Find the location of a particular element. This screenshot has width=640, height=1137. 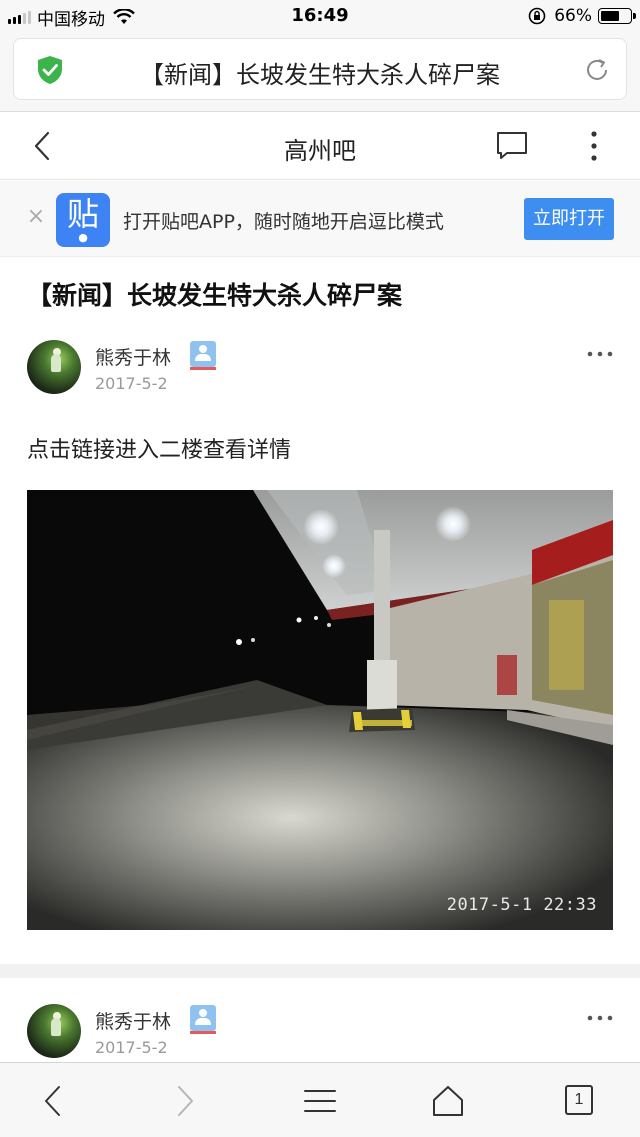

shield-check-icon is located at coordinates (50, 70).